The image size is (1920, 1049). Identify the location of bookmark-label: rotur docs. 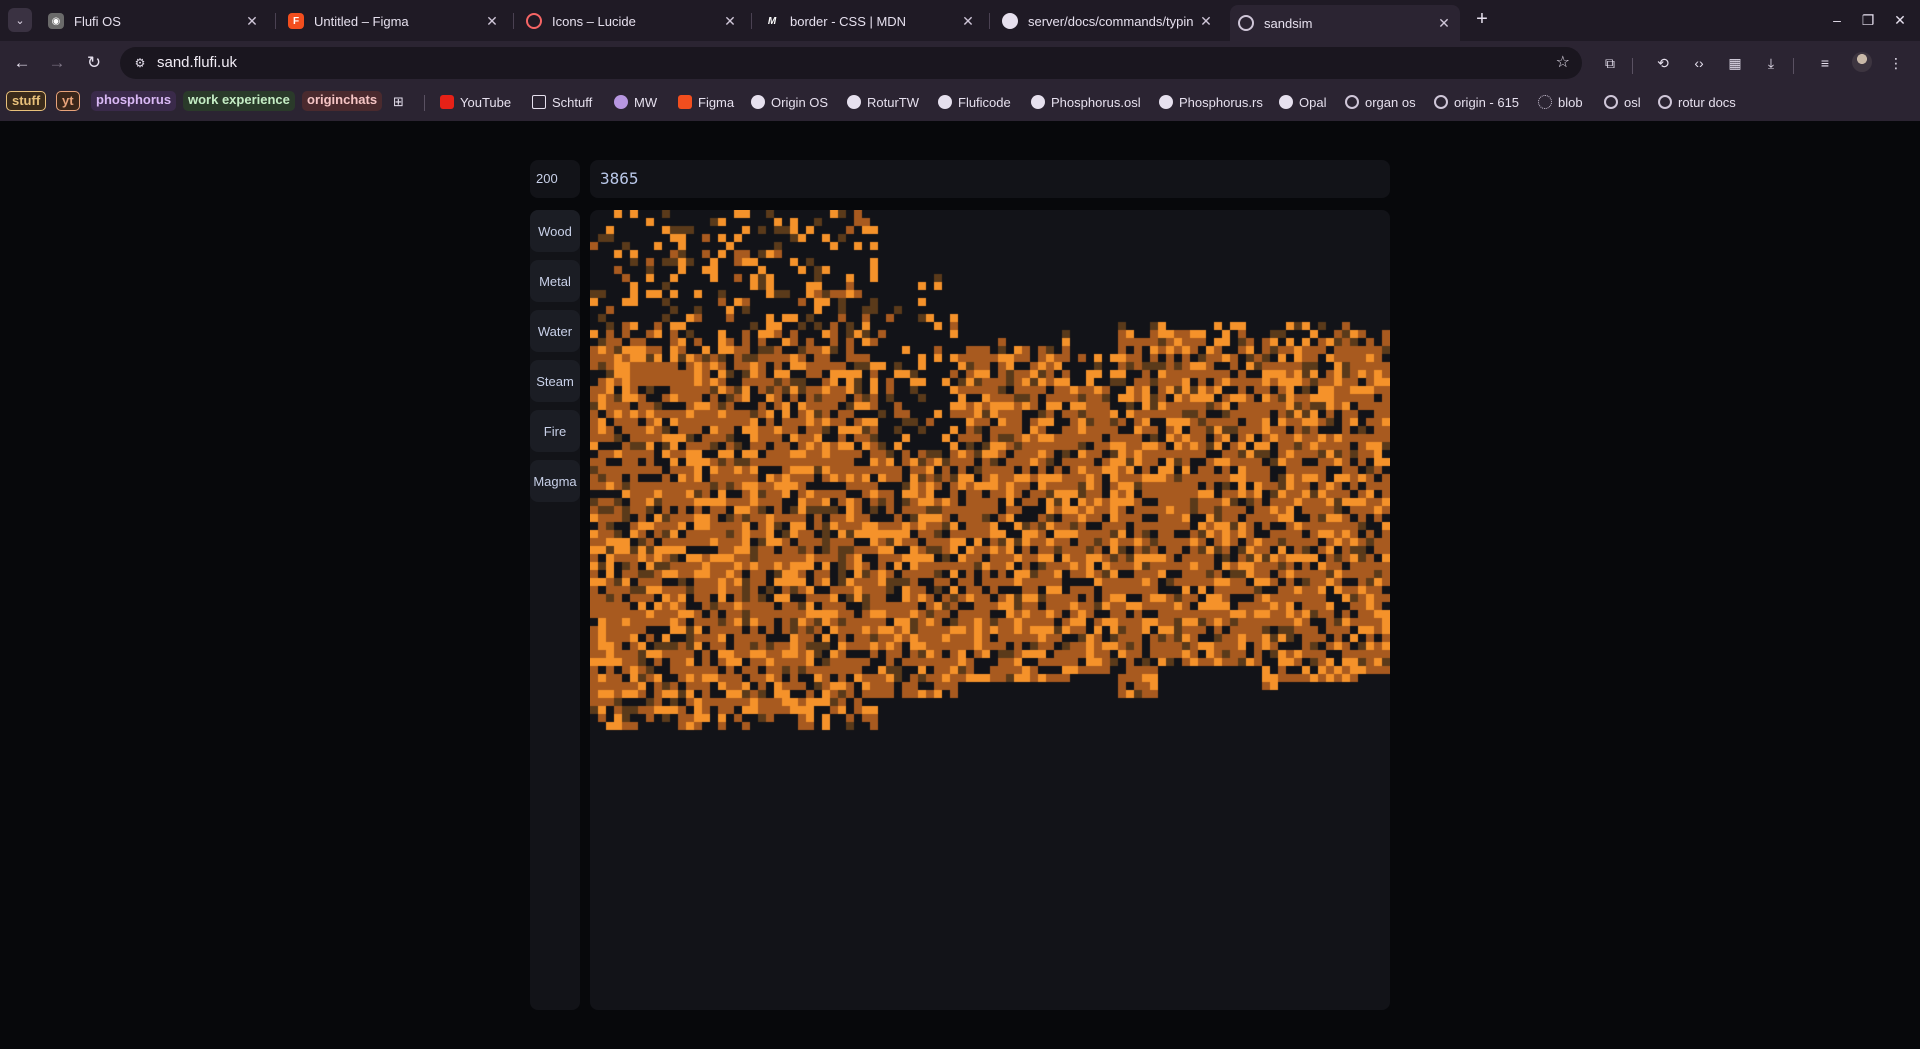
(1707, 102).